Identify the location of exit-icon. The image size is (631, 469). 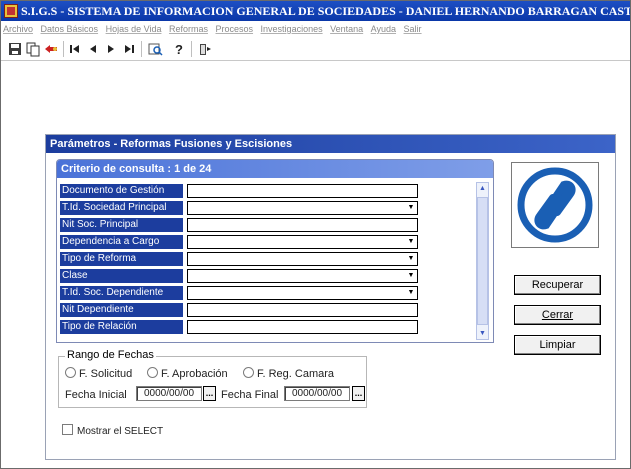
(205, 49).